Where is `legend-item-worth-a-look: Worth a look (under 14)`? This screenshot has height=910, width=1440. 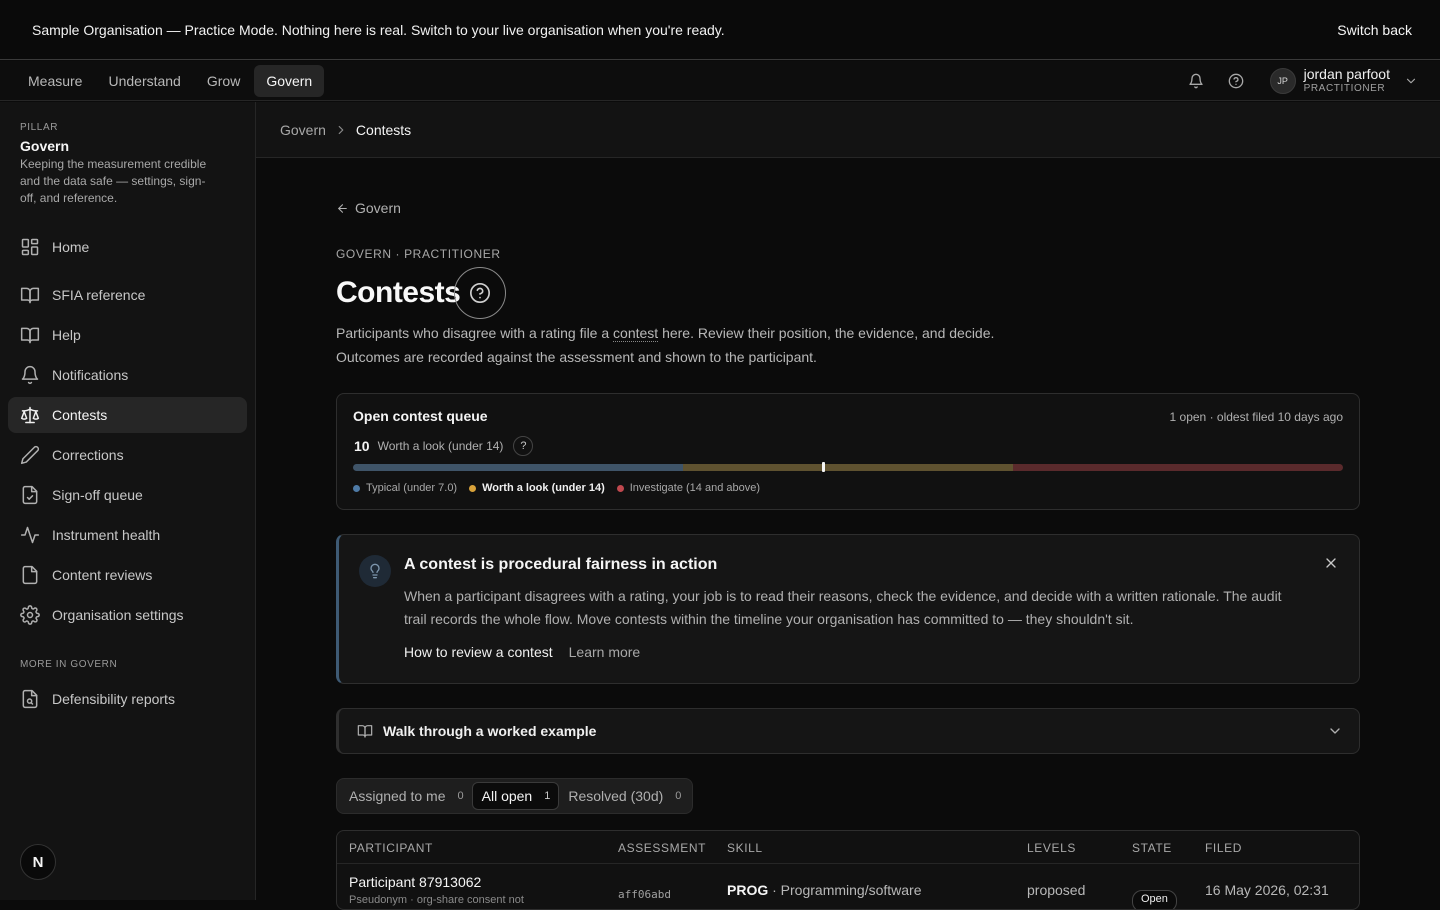 legend-item-worth-a-look: Worth a look (under 14) is located at coordinates (537, 488).